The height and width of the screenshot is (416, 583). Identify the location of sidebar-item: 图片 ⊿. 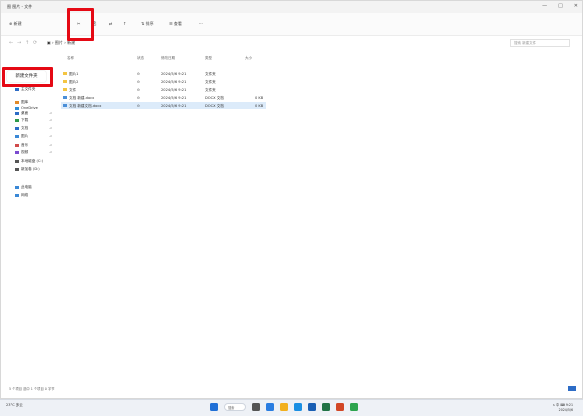
(33, 136).